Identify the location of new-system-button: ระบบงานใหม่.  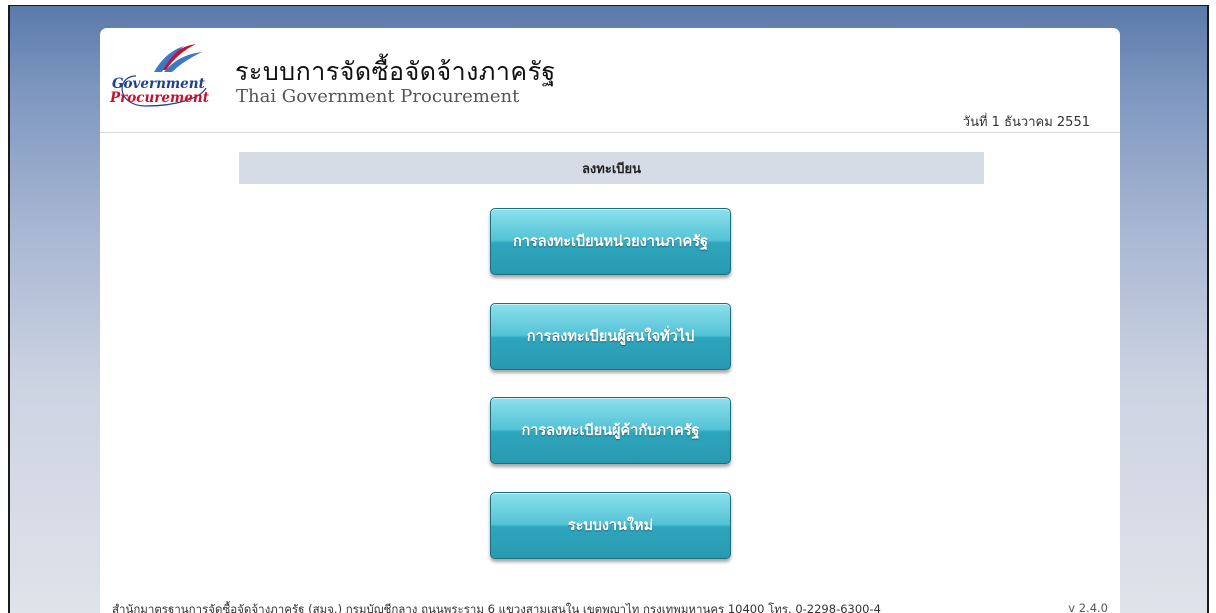
(610, 525).